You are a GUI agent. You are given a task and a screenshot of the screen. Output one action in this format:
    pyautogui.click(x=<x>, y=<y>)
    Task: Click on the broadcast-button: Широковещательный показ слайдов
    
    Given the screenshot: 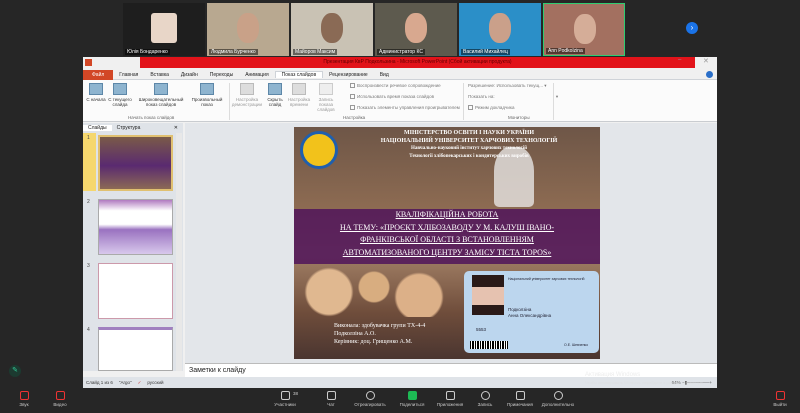 What is the action you would take?
    pyautogui.click(x=161, y=95)
    